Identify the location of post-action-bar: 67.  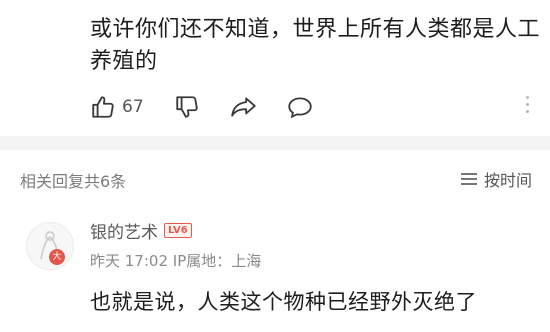
(310, 109).